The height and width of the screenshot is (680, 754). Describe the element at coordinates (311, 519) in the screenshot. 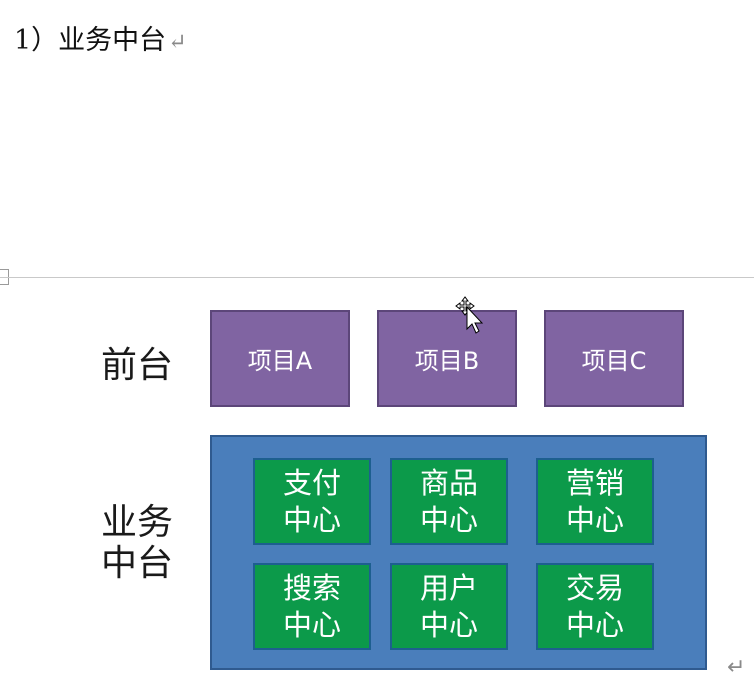

I see `payment-center-line2: 中心` at that location.